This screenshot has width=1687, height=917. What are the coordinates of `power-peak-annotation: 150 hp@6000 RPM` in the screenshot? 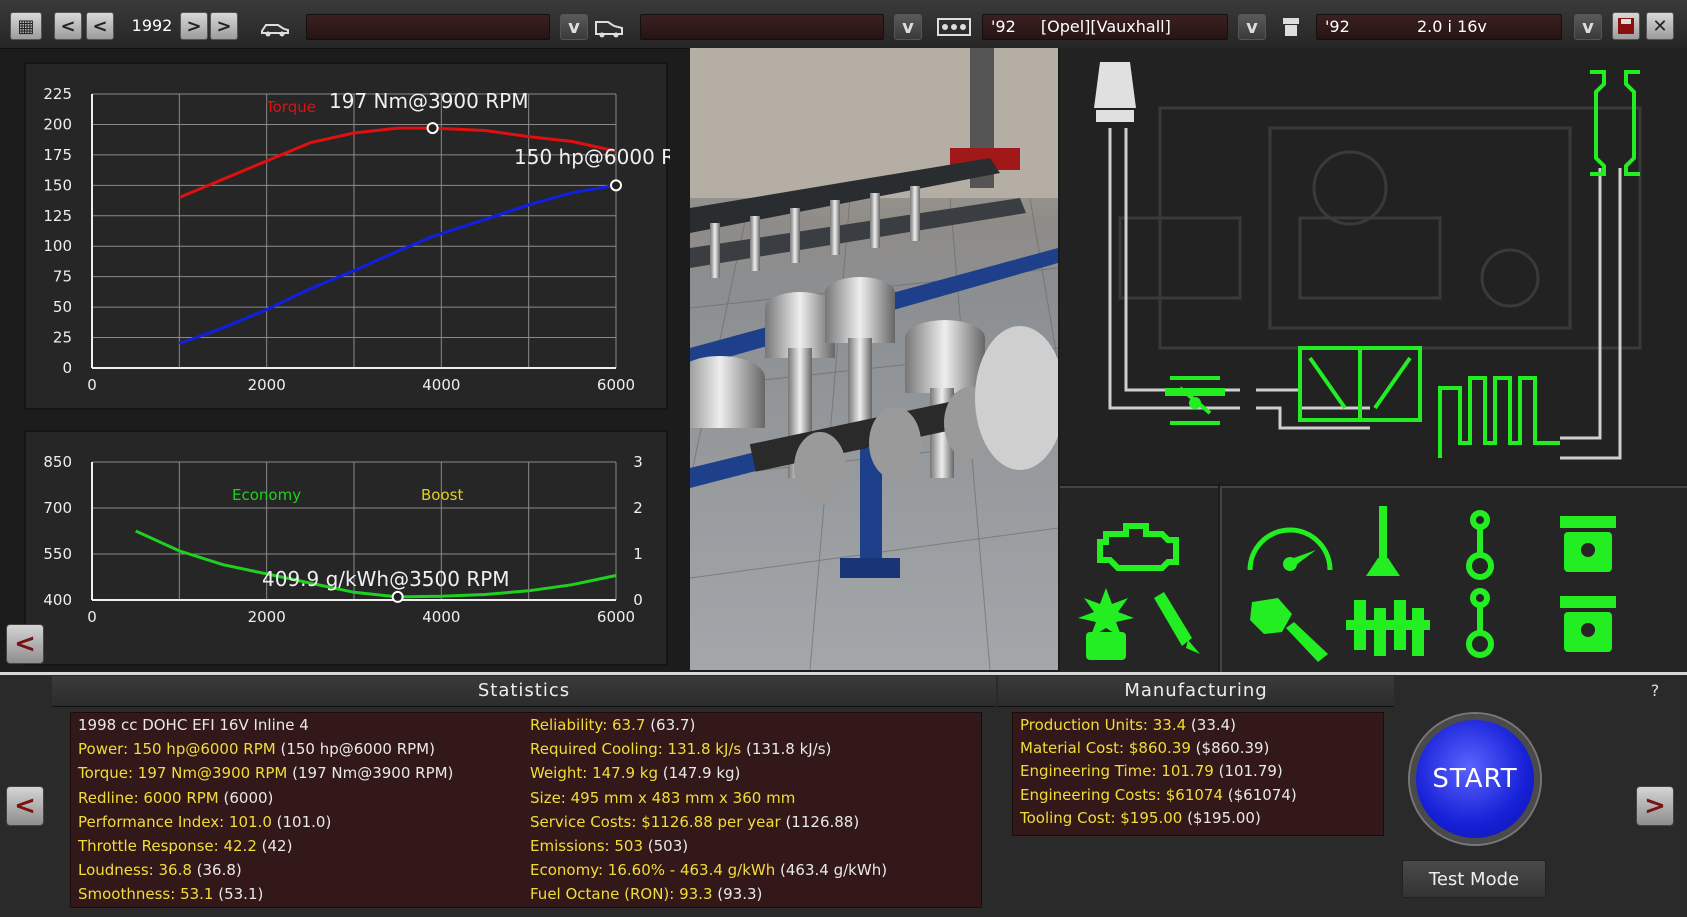 It's located at (592, 157).